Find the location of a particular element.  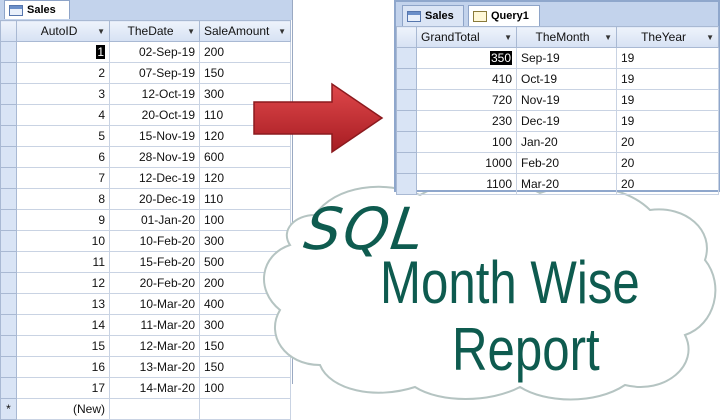

table-row: 720 Nov-19 19 is located at coordinates (557, 100).